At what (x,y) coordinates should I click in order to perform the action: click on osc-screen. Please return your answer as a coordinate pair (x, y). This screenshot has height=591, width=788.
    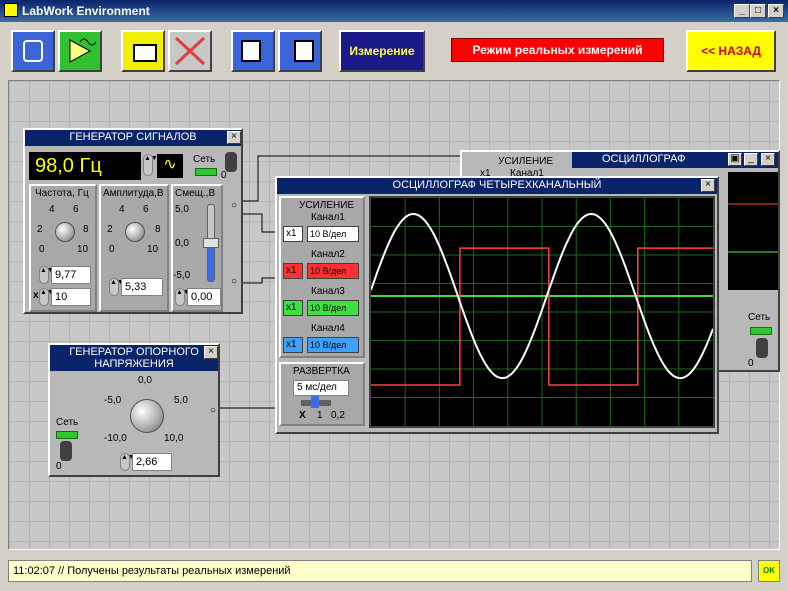
    Looking at the image, I should click on (753, 231).